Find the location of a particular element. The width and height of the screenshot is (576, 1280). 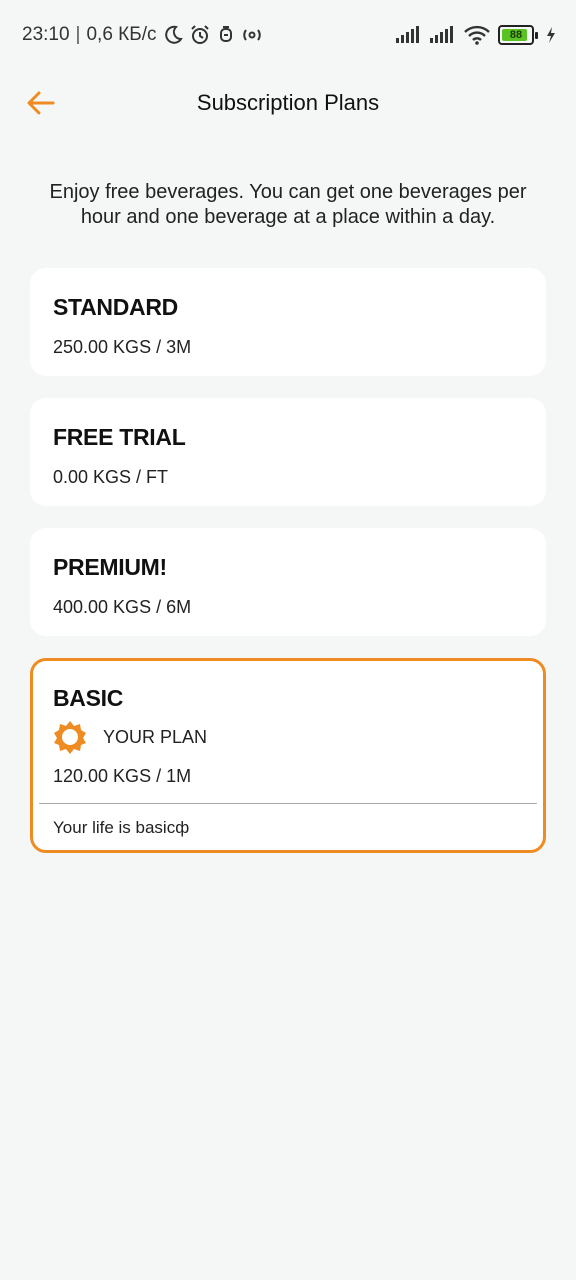

plan-name: STANDARD is located at coordinates (115, 307).